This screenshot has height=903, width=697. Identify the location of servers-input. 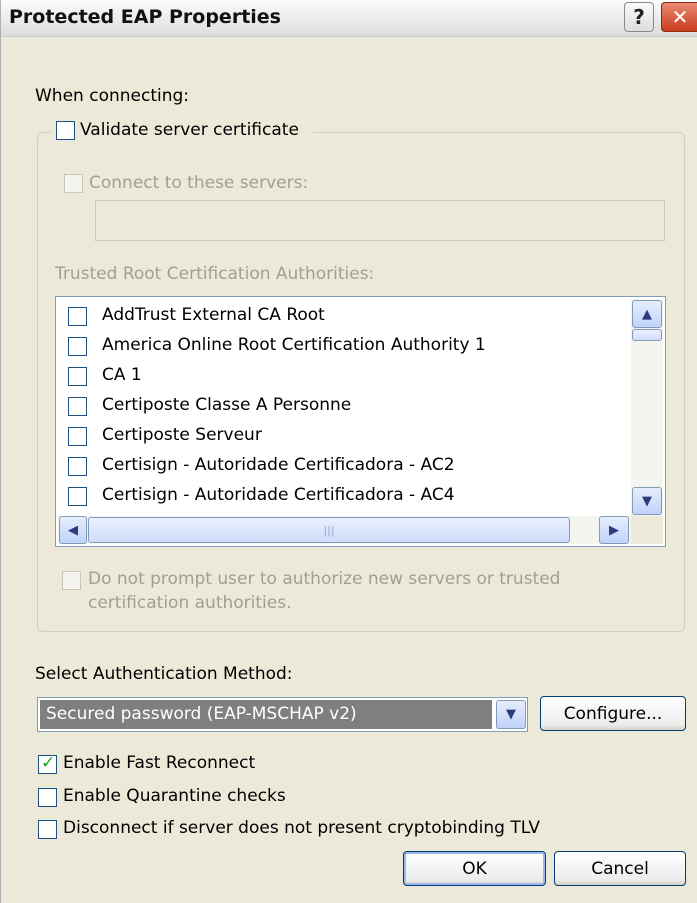
(380, 220).